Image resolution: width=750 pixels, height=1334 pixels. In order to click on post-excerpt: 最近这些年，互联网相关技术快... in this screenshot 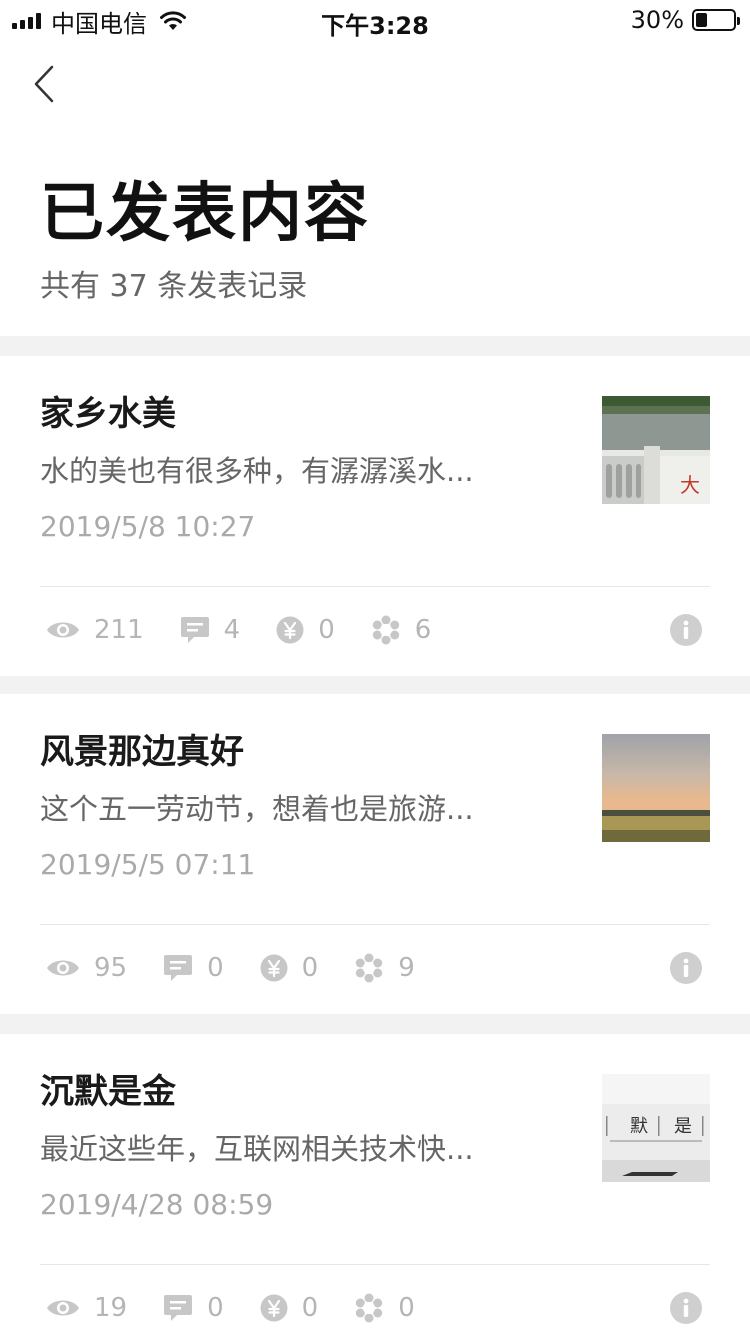, I will do `click(257, 1149)`.